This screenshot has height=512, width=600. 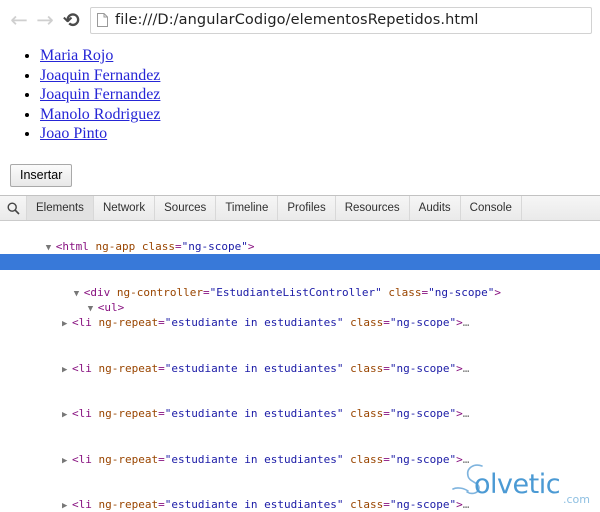 What do you see at coordinates (60, 208) in the screenshot?
I see `tab-elements: Elements` at bounding box center [60, 208].